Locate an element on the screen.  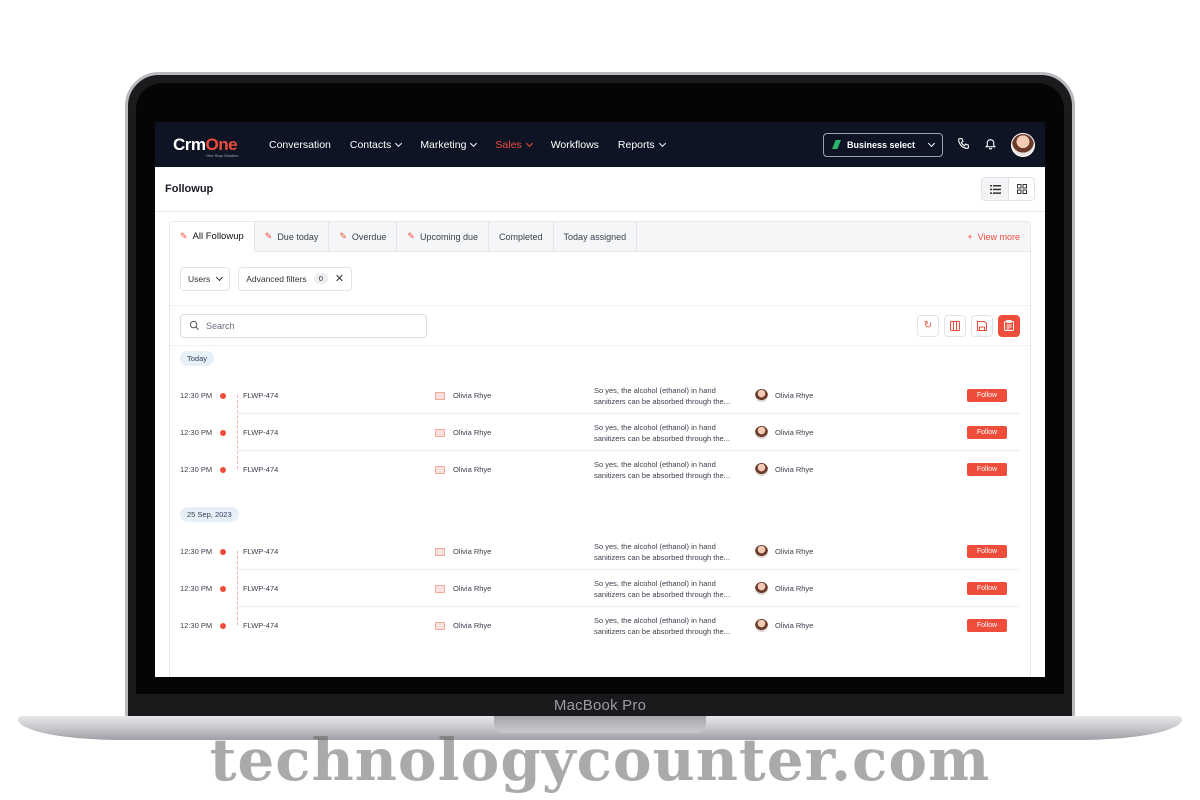
save-icon is located at coordinates (982, 325).